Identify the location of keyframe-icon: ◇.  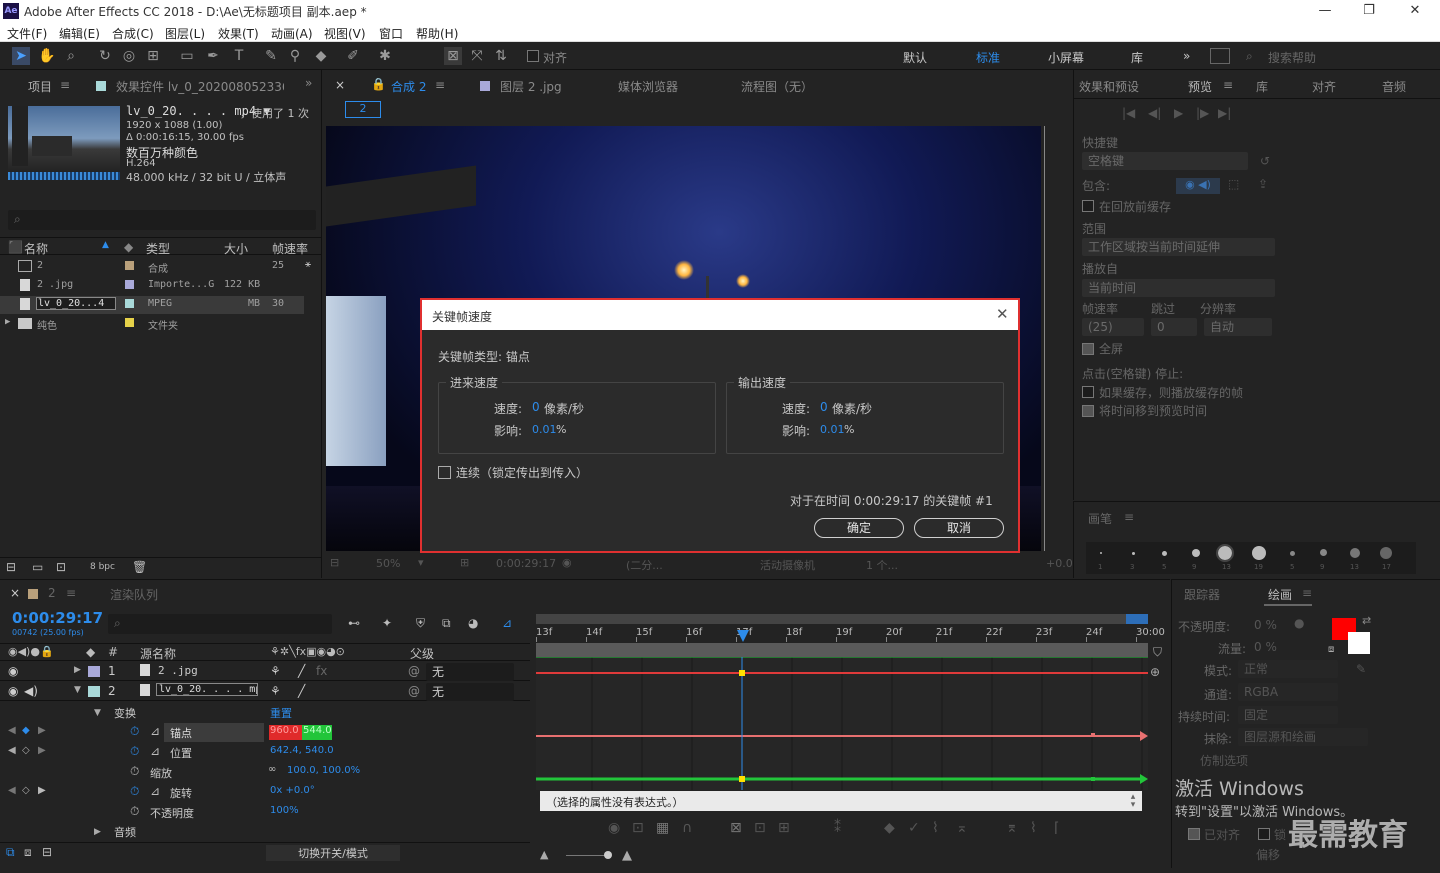
(26, 790).